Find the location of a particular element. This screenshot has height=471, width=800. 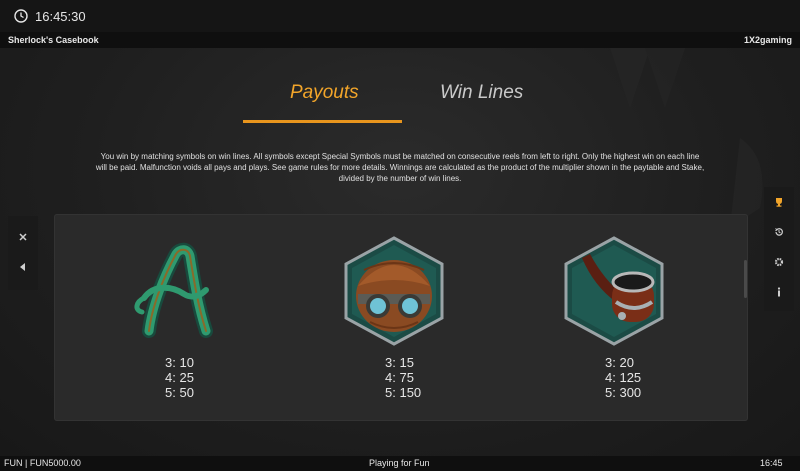

letter-a-symbol-icon is located at coordinates (173, 290).